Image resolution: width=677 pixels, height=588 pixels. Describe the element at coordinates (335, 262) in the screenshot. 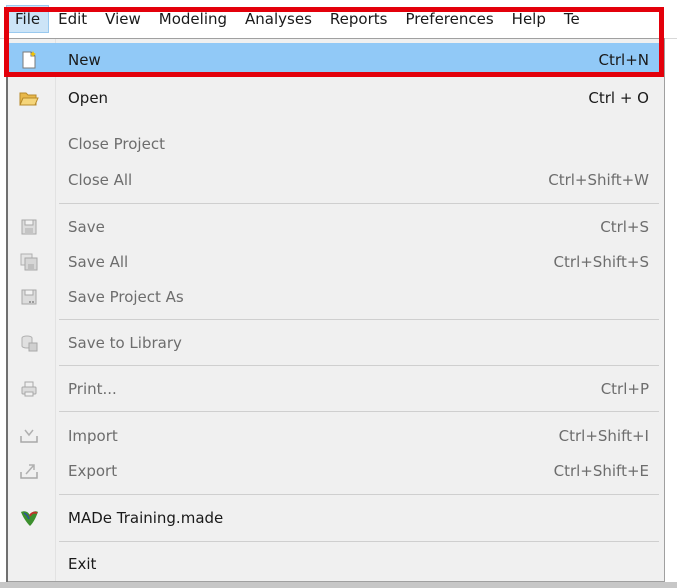

I see `menu-item-save-all: Save All Ctrl+Shift+S` at that location.